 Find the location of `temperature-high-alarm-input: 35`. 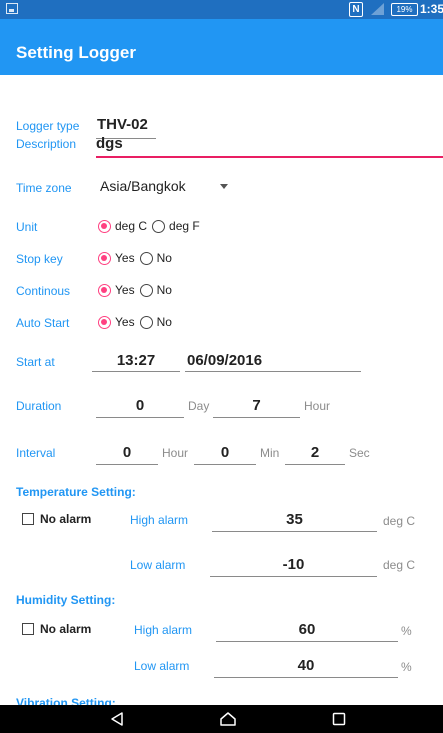

temperature-high-alarm-input: 35 is located at coordinates (294, 520).